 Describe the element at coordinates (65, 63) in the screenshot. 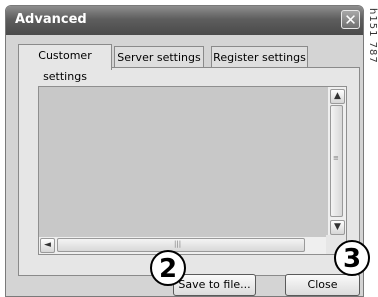

I see `tab-customer-settings: Customer settings` at that location.